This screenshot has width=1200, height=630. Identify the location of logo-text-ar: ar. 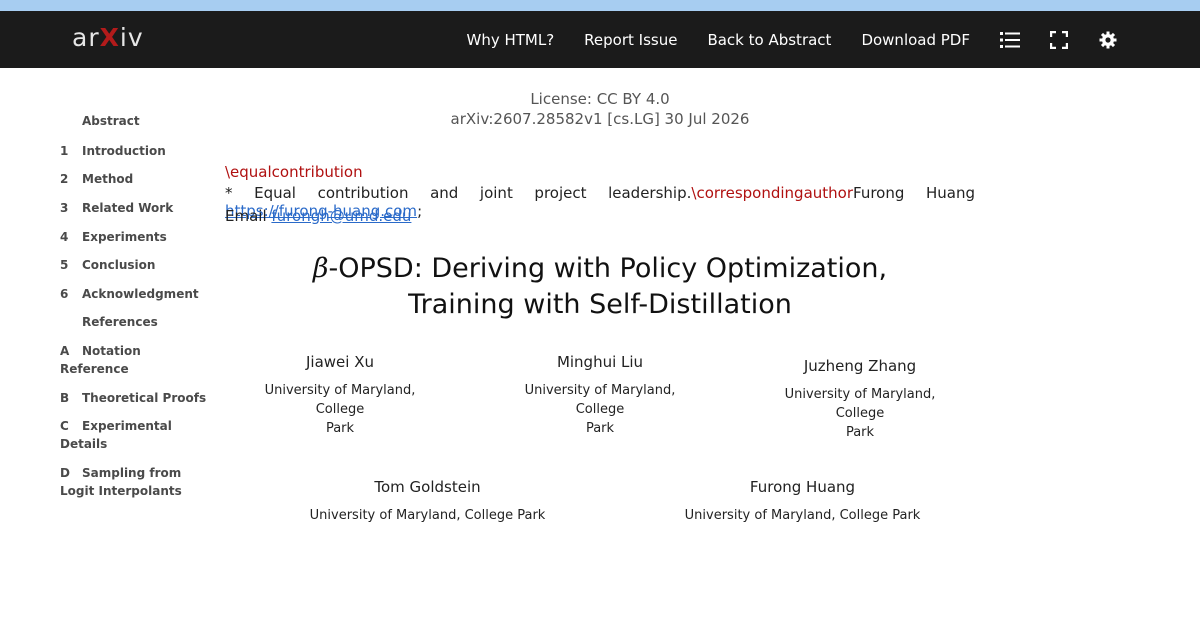
(86, 37).